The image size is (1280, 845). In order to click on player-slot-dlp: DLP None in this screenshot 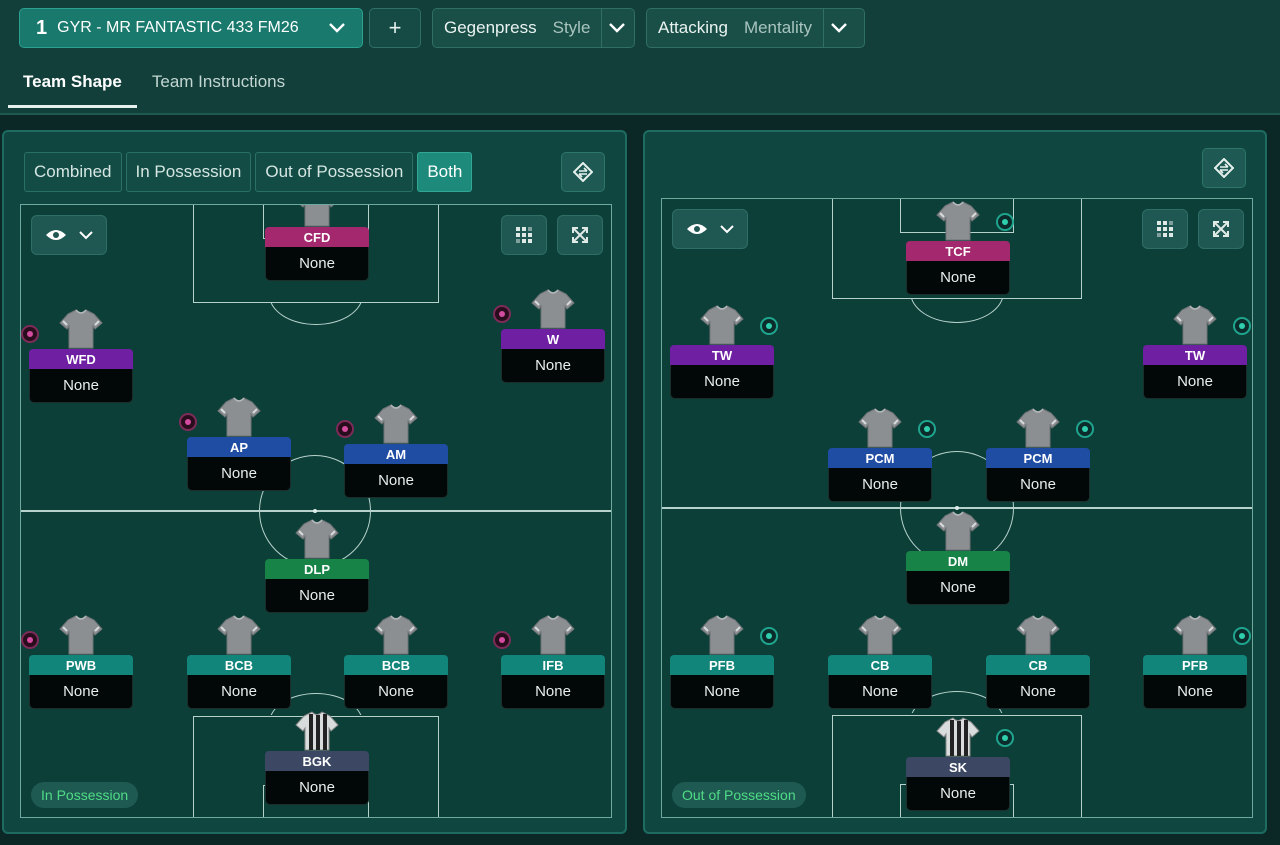, I will do `click(317, 566)`.